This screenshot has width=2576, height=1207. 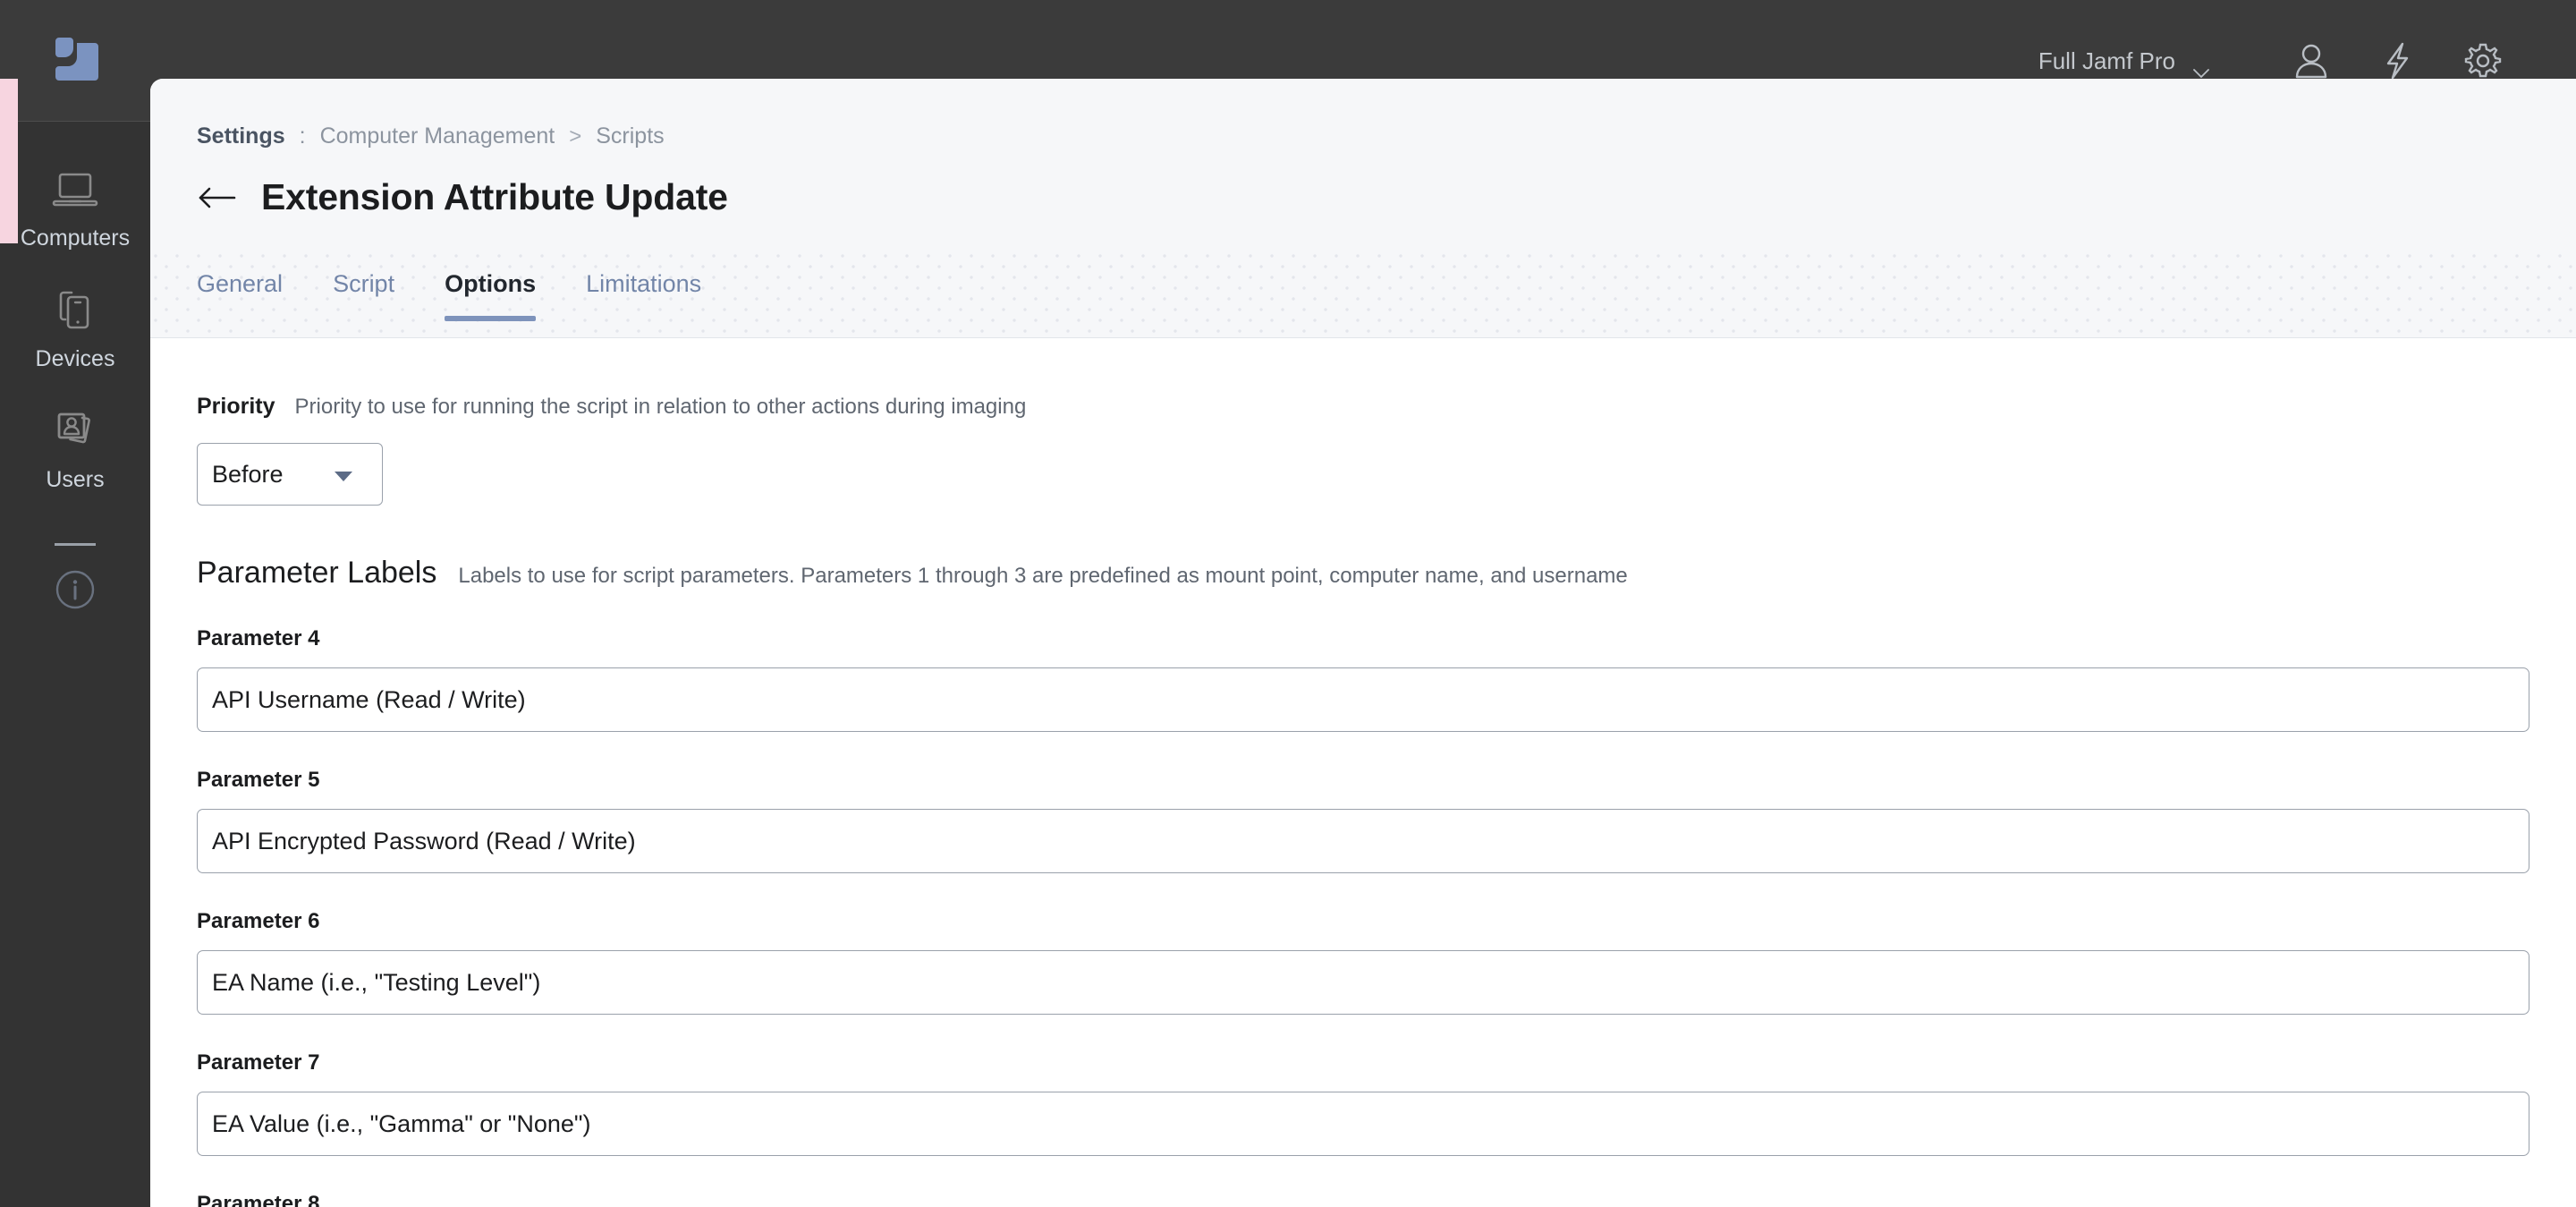 What do you see at coordinates (75, 431) in the screenshot?
I see `users-icon` at bounding box center [75, 431].